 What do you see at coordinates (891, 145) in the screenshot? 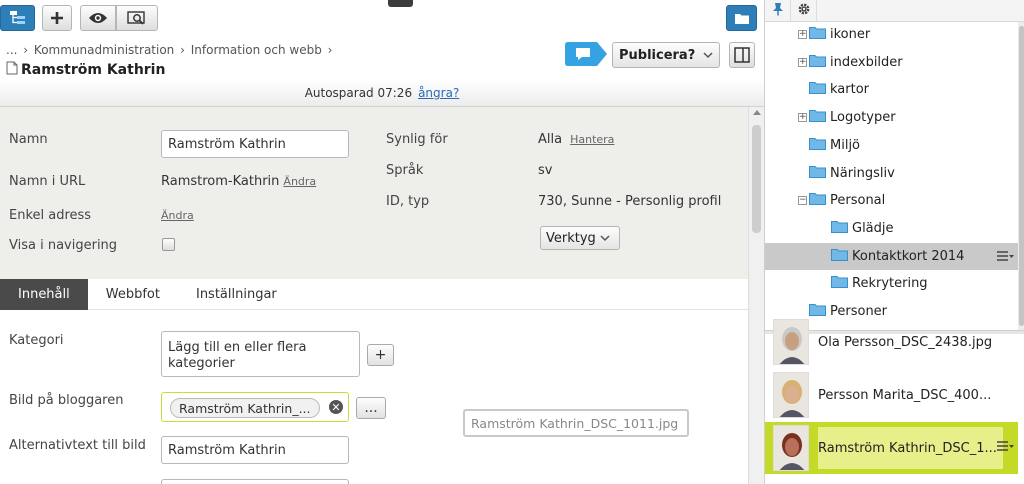
I see `folder-item: Miljö` at bounding box center [891, 145].